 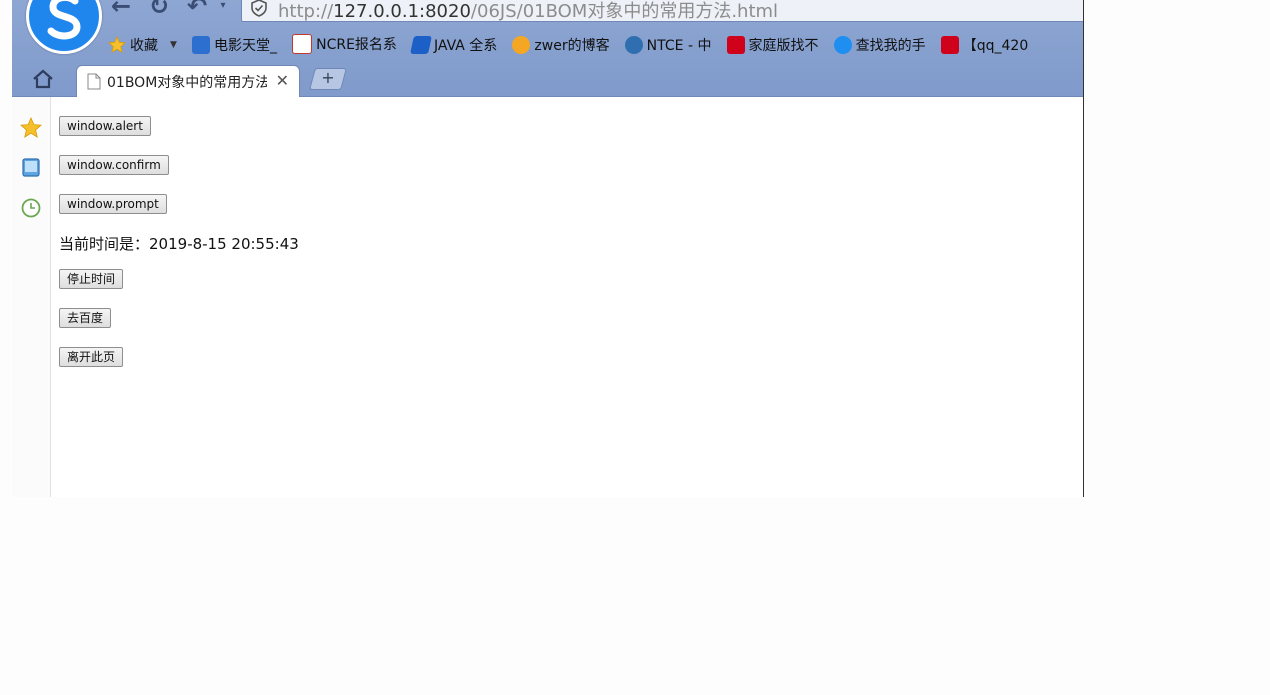 I want to click on bookmark-csdn-2: 【qq_420, so click(x=984, y=45).